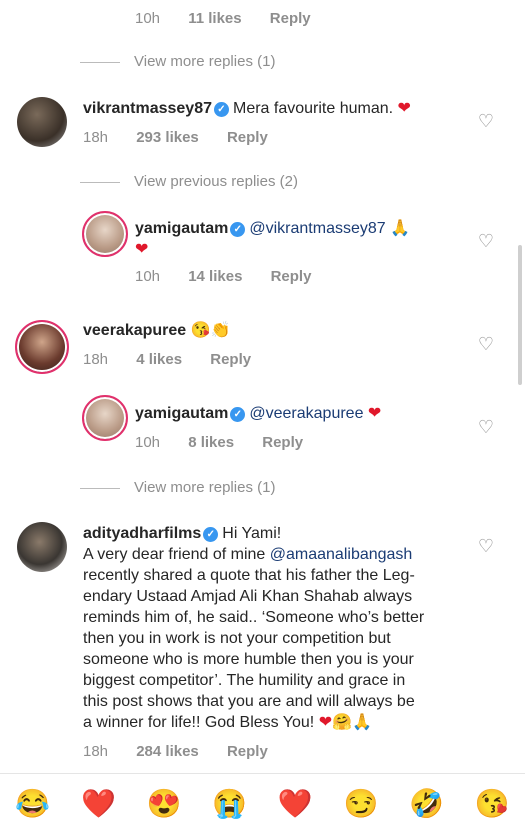  I want to click on reply-likes: 11 likes, so click(214, 18).